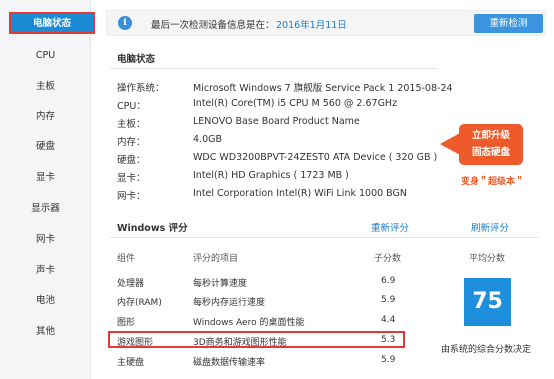 The height and width of the screenshot is (379, 554). Describe the element at coordinates (45, 87) in the screenshot. I see `sidebar-item-motherboard: 主板` at that location.